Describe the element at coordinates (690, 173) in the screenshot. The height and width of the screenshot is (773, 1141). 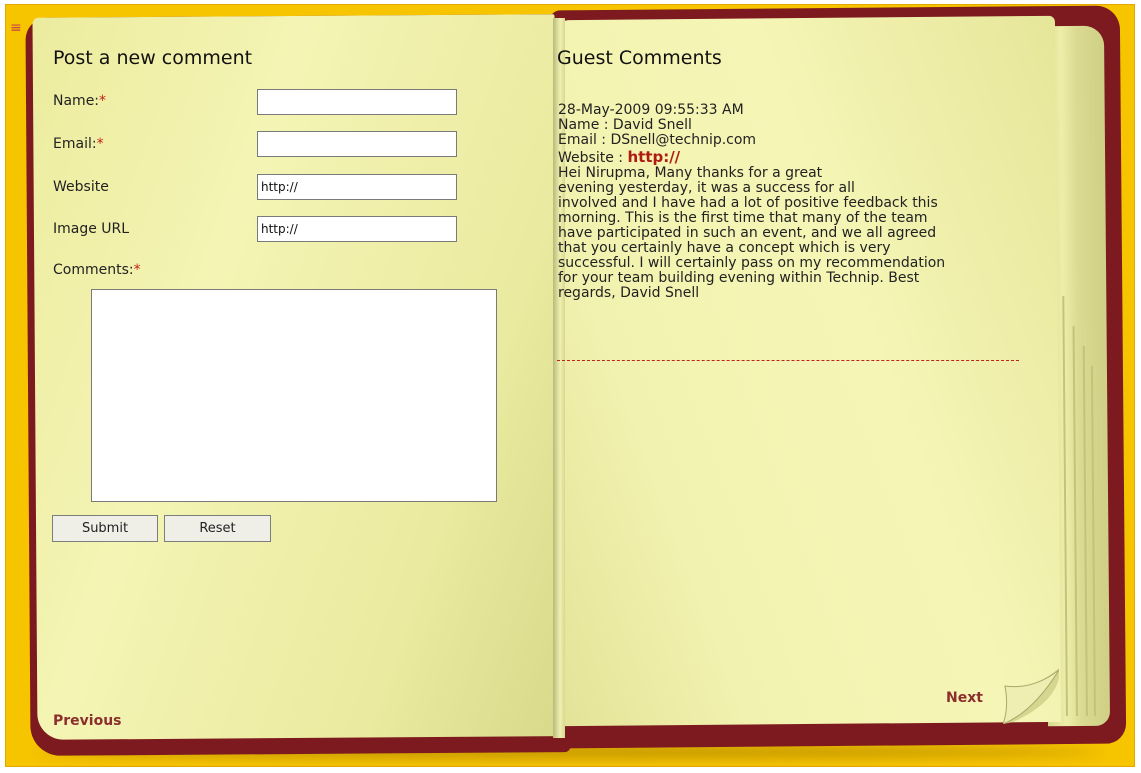
I see `comment-body-line: Hei Nirupma, Many thanks for a great` at that location.